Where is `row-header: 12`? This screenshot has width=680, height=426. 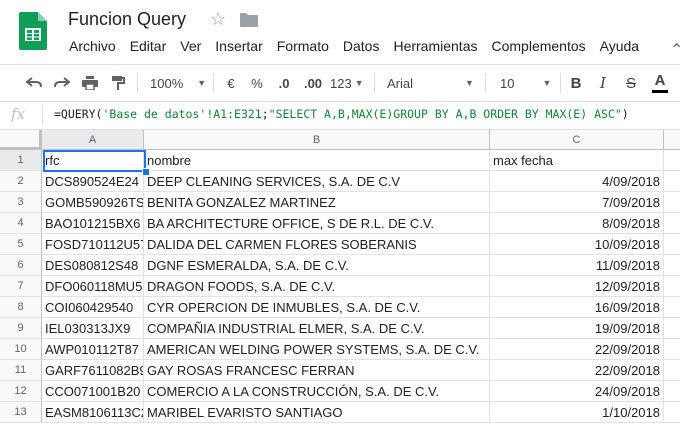
row-header: 12 is located at coordinates (21, 391).